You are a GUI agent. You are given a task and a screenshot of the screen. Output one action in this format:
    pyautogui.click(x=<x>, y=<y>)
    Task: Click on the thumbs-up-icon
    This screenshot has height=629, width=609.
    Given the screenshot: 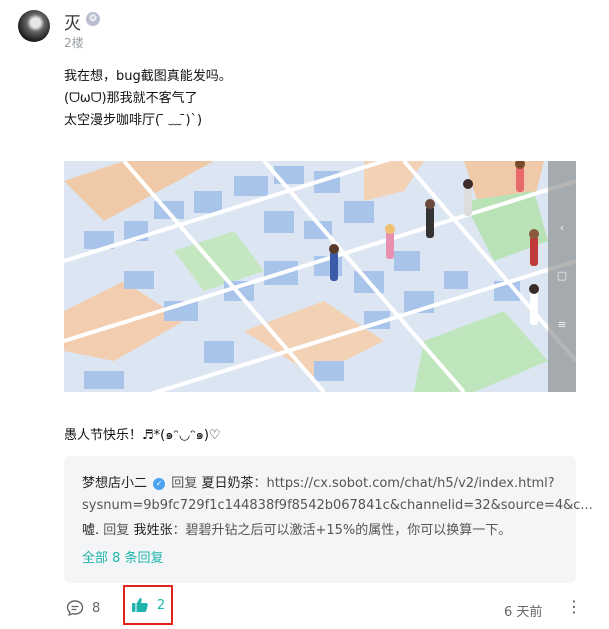 What is the action you would take?
    pyautogui.click(x=139, y=605)
    